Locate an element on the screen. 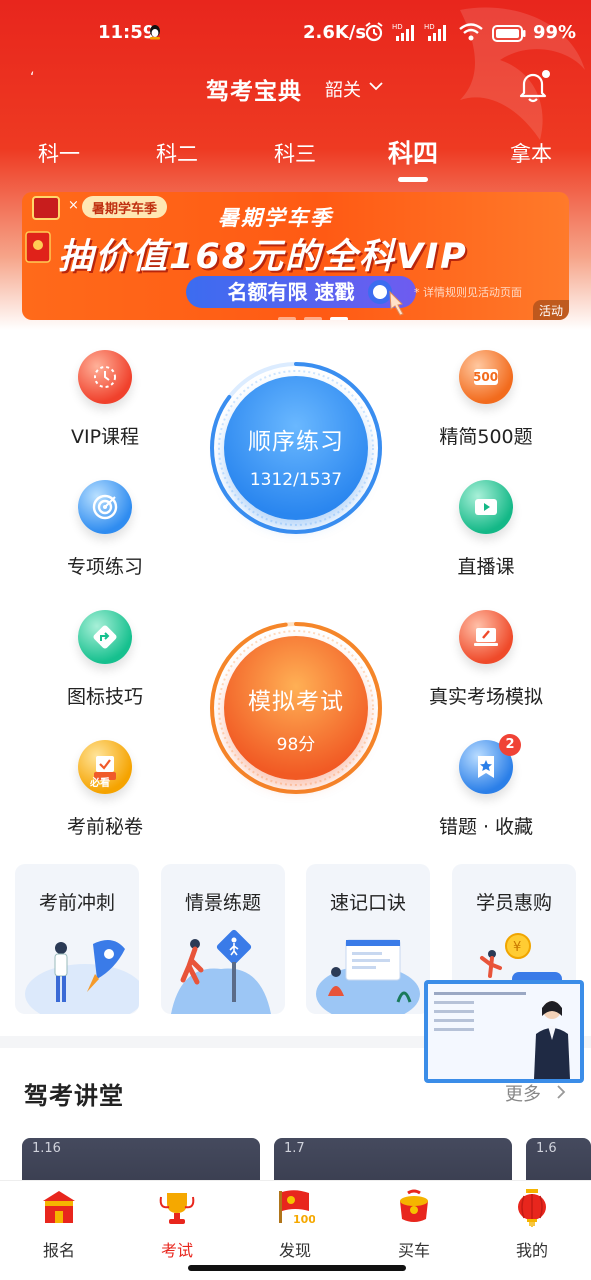 The width and height of the screenshot is (591, 1280). feature-sign-tips: 图标技巧 is located at coordinates (105, 659).